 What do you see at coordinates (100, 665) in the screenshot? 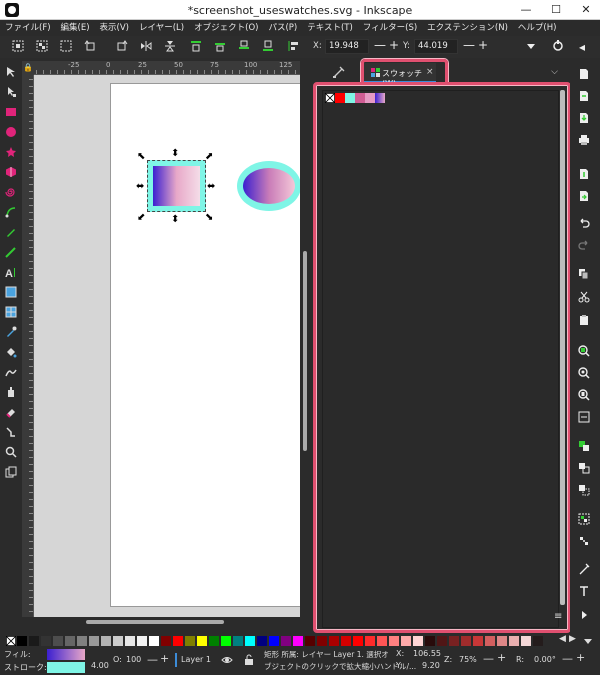
I see `stroke-width: 4.00` at bounding box center [100, 665].